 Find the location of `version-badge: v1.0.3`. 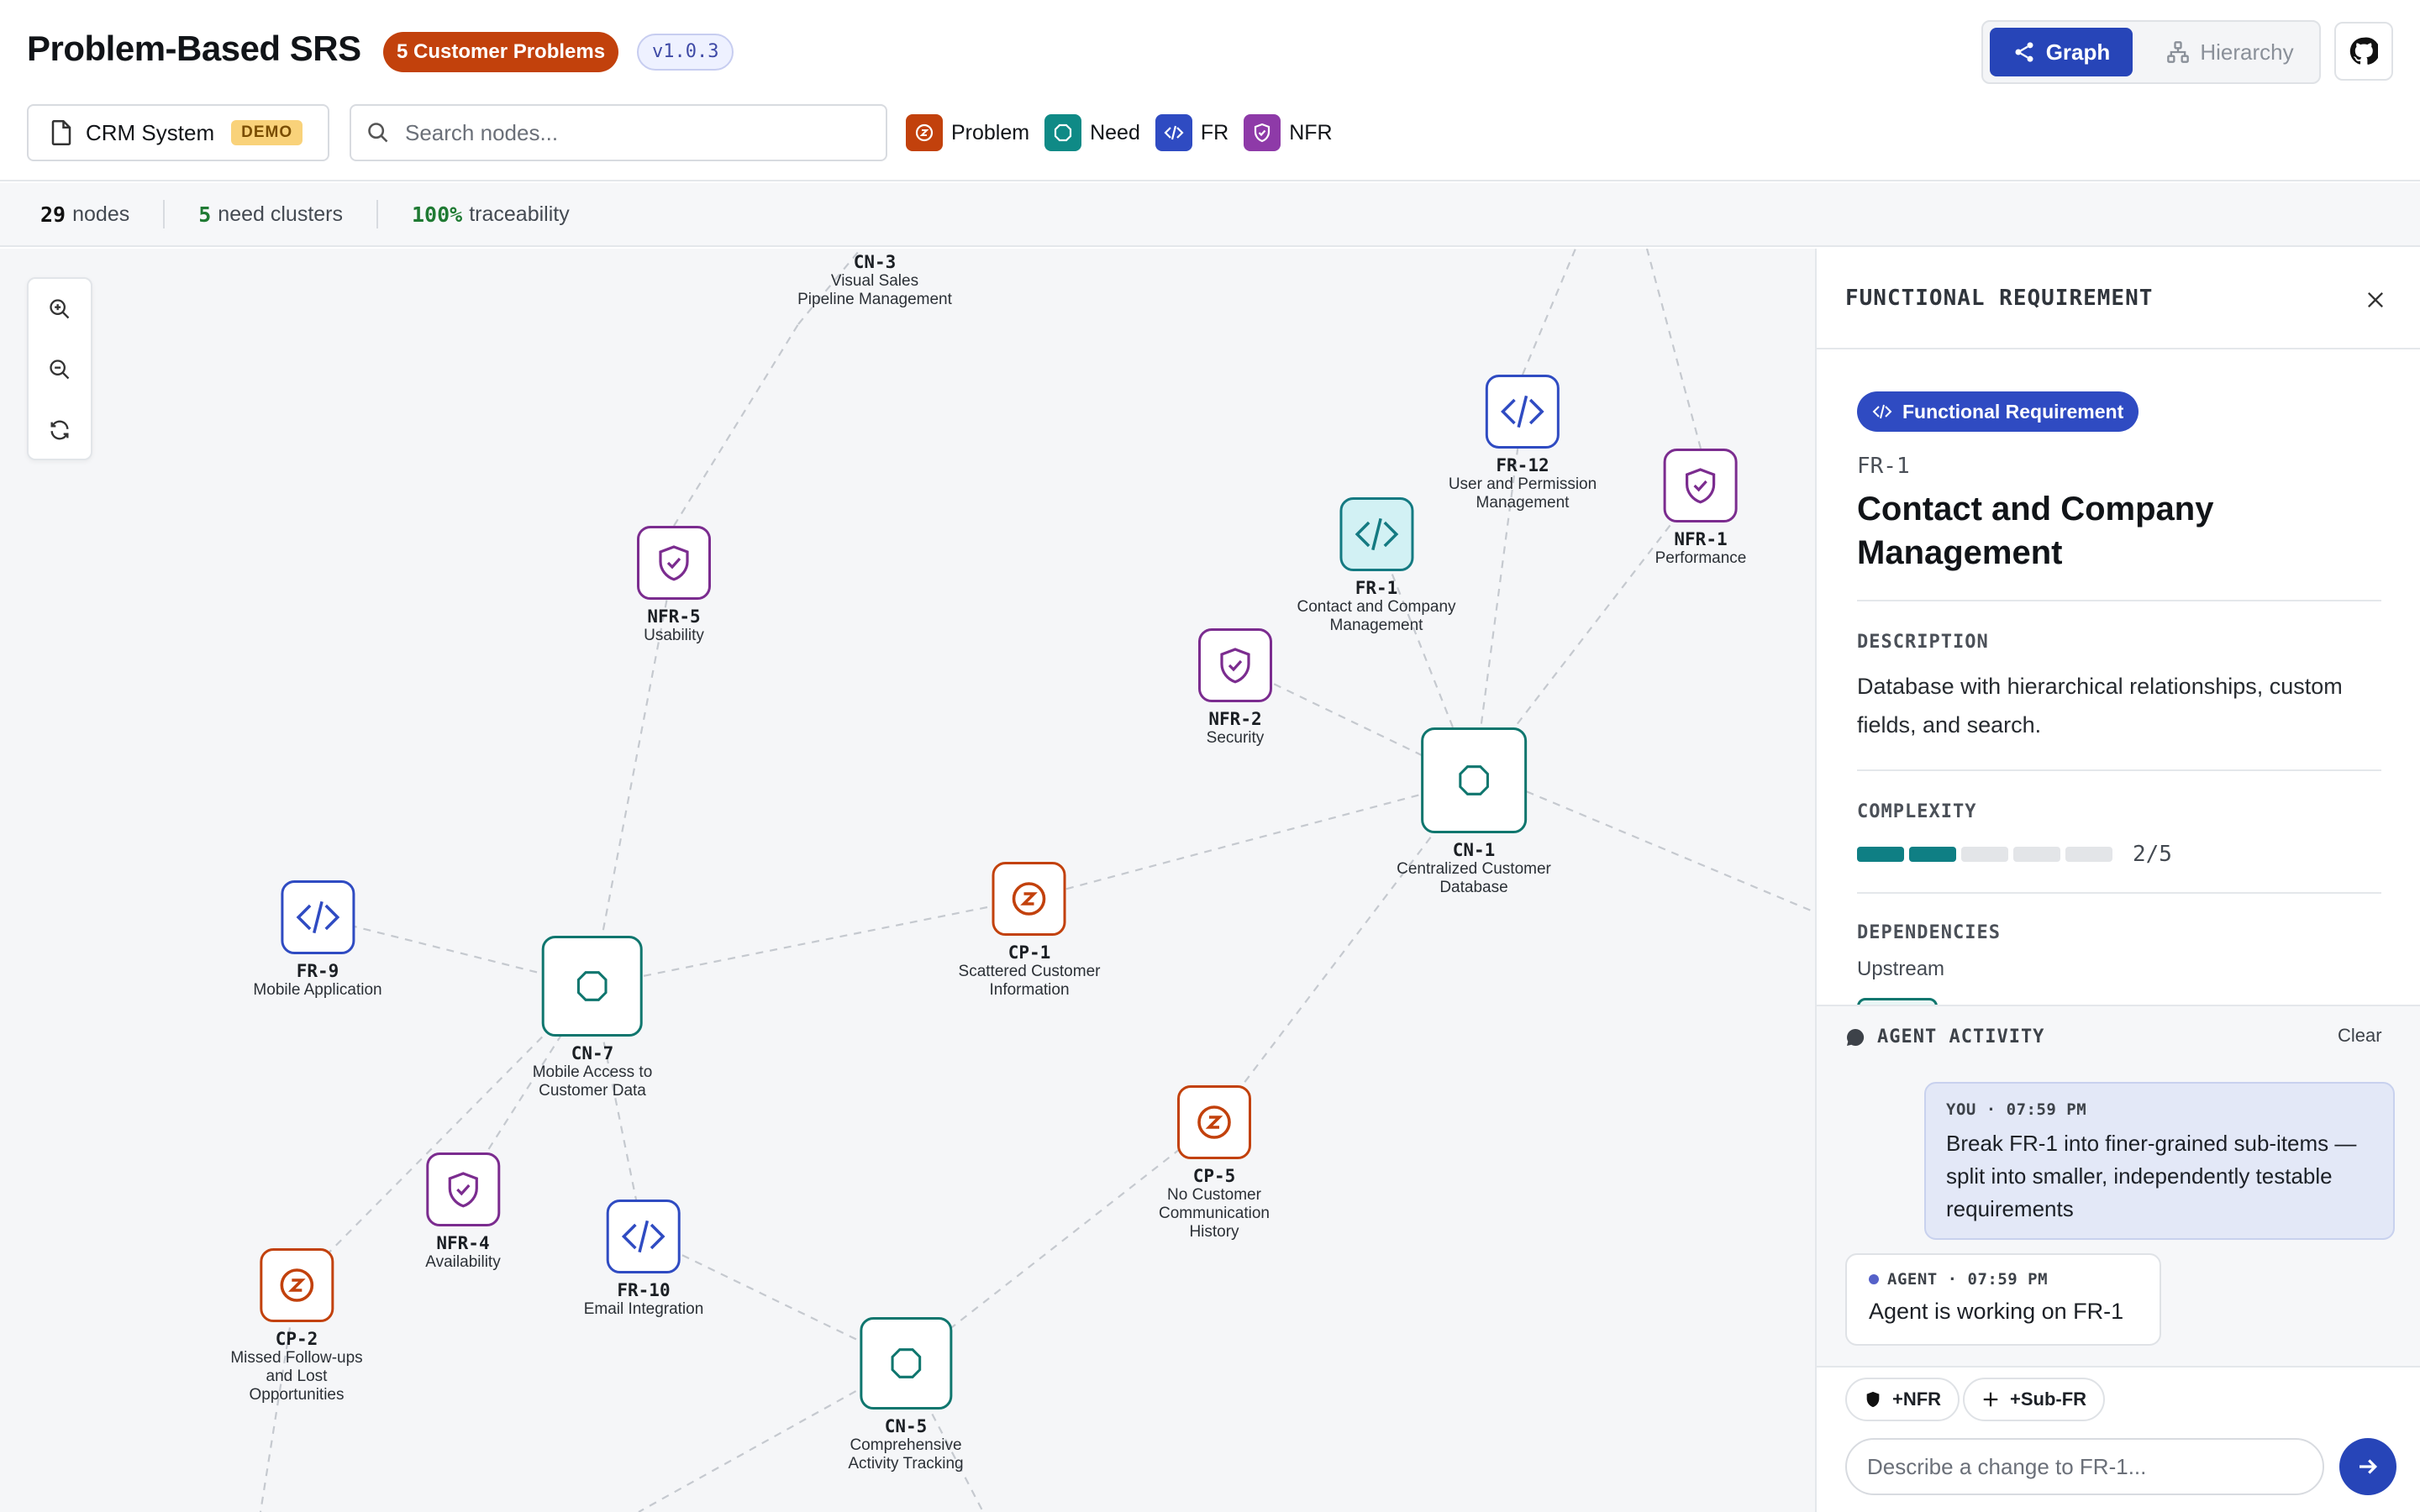

version-badge: v1.0.3 is located at coordinates (686, 52).